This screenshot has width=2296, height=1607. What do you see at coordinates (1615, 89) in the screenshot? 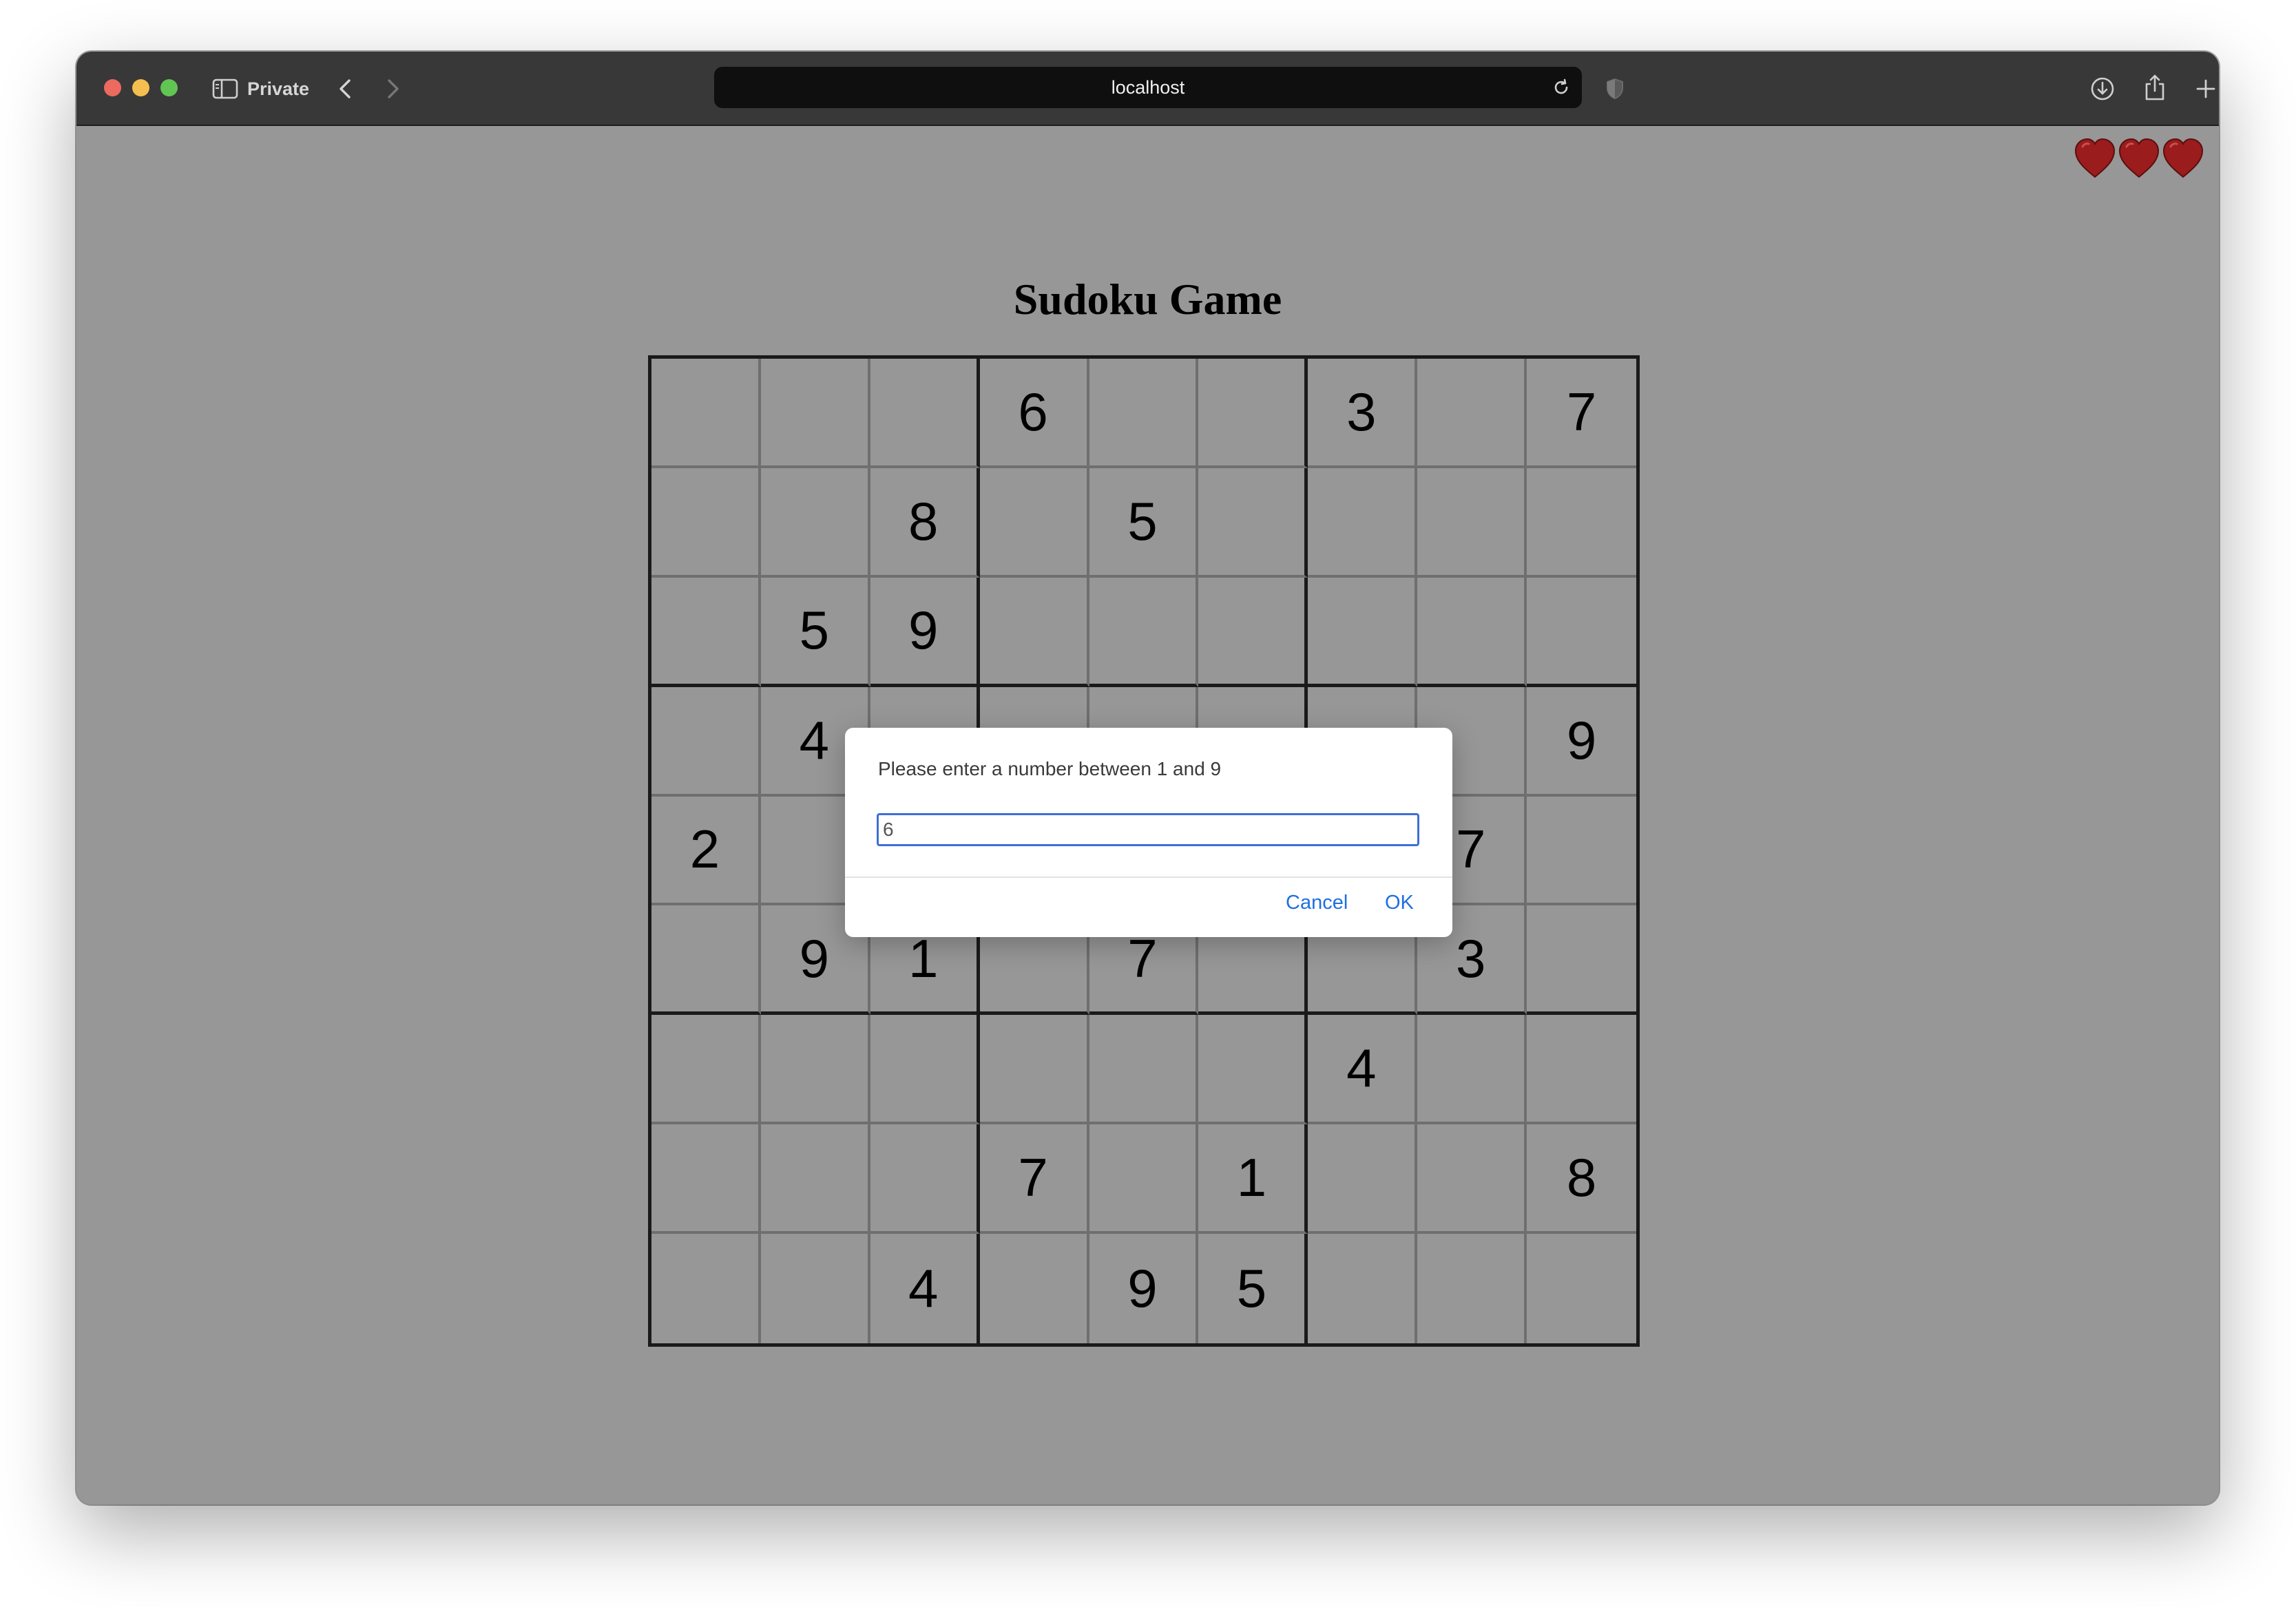
I see `privacy-shield-icon` at bounding box center [1615, 89].